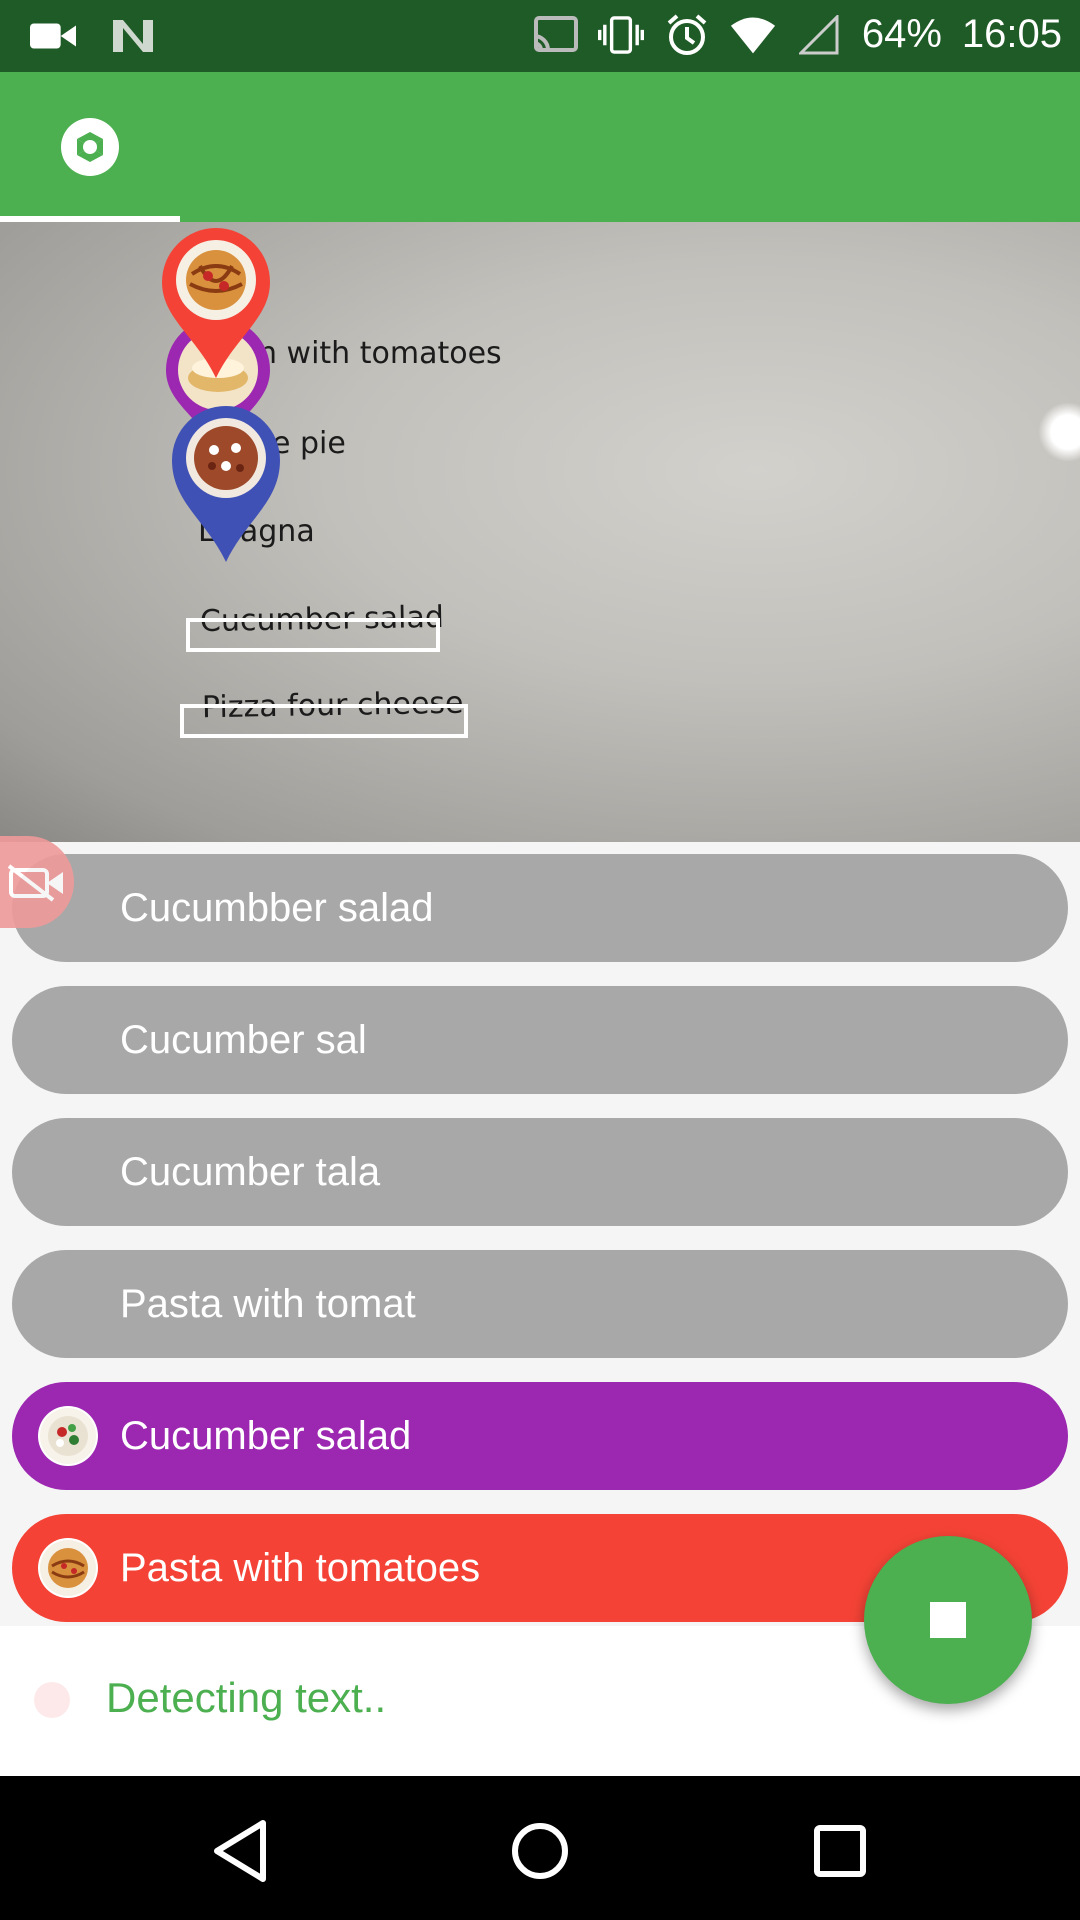  I want to click on list-item: Cucumber tala, so click(540, 1172).